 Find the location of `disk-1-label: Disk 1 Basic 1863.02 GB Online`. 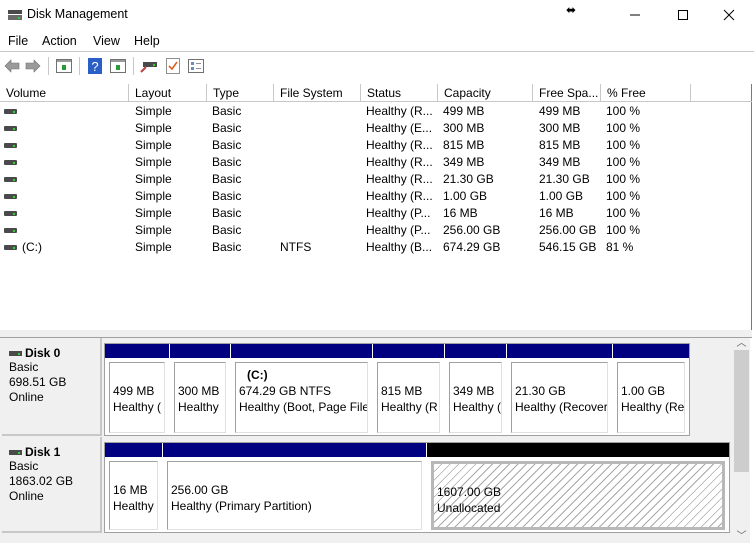

disk-1-label: Disk 1 Basic 1863.02 GB Online is located at coordinates (52, 485).